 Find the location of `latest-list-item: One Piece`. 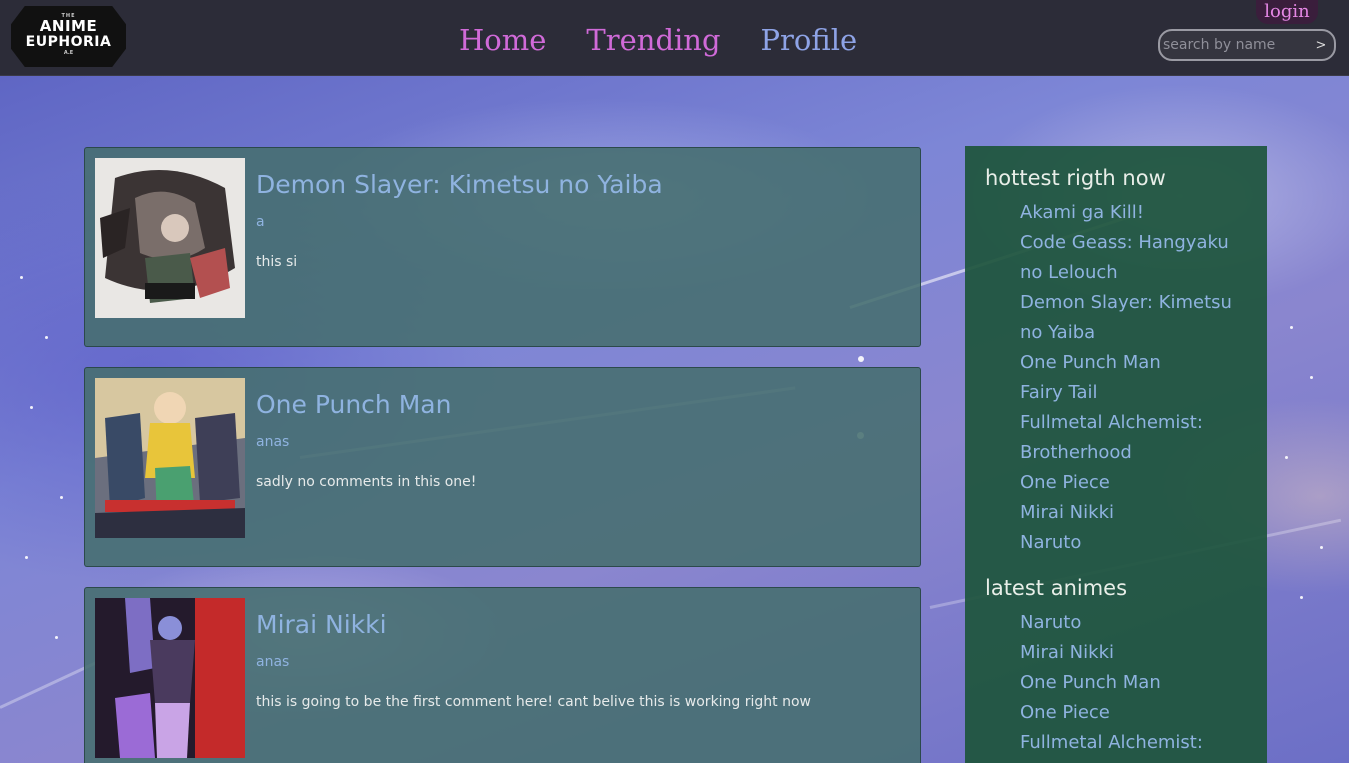

latest-list-item: One Piece is located at coordinates (1133, 713).